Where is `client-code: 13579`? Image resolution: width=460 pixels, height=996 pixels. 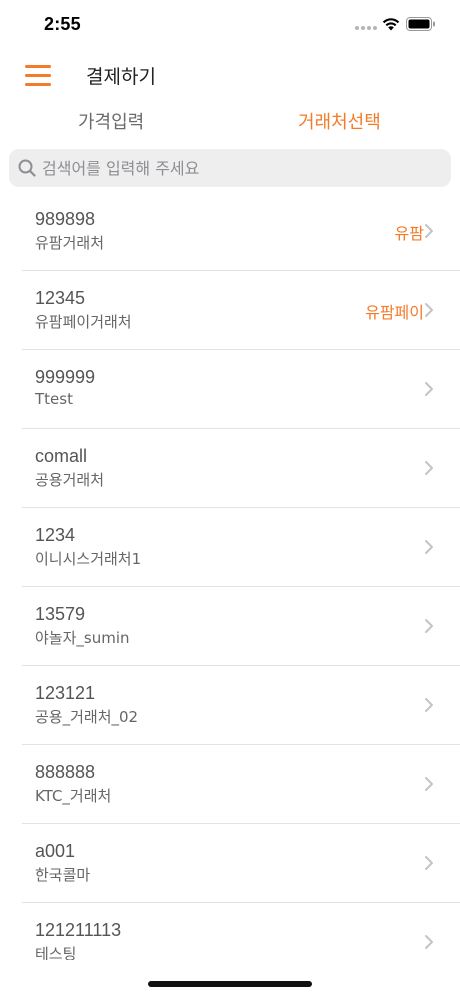 client-code: 13579 is located at coordinates (60, 614).